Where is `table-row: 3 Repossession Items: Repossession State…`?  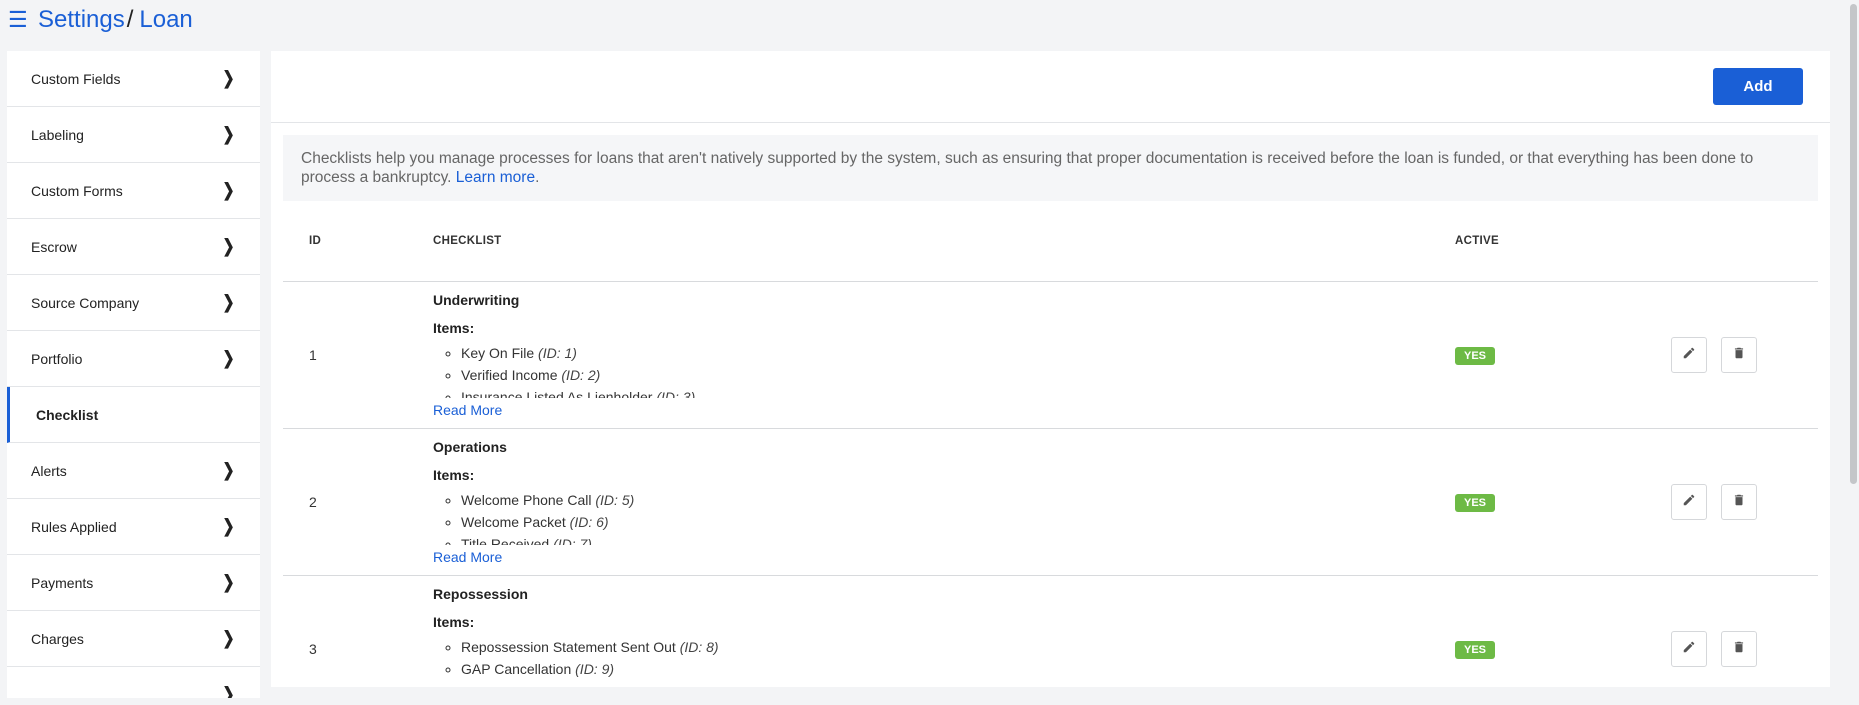
table-row: 3 Repossession Items: Repossession State… is located at coordinates (1050, 631).